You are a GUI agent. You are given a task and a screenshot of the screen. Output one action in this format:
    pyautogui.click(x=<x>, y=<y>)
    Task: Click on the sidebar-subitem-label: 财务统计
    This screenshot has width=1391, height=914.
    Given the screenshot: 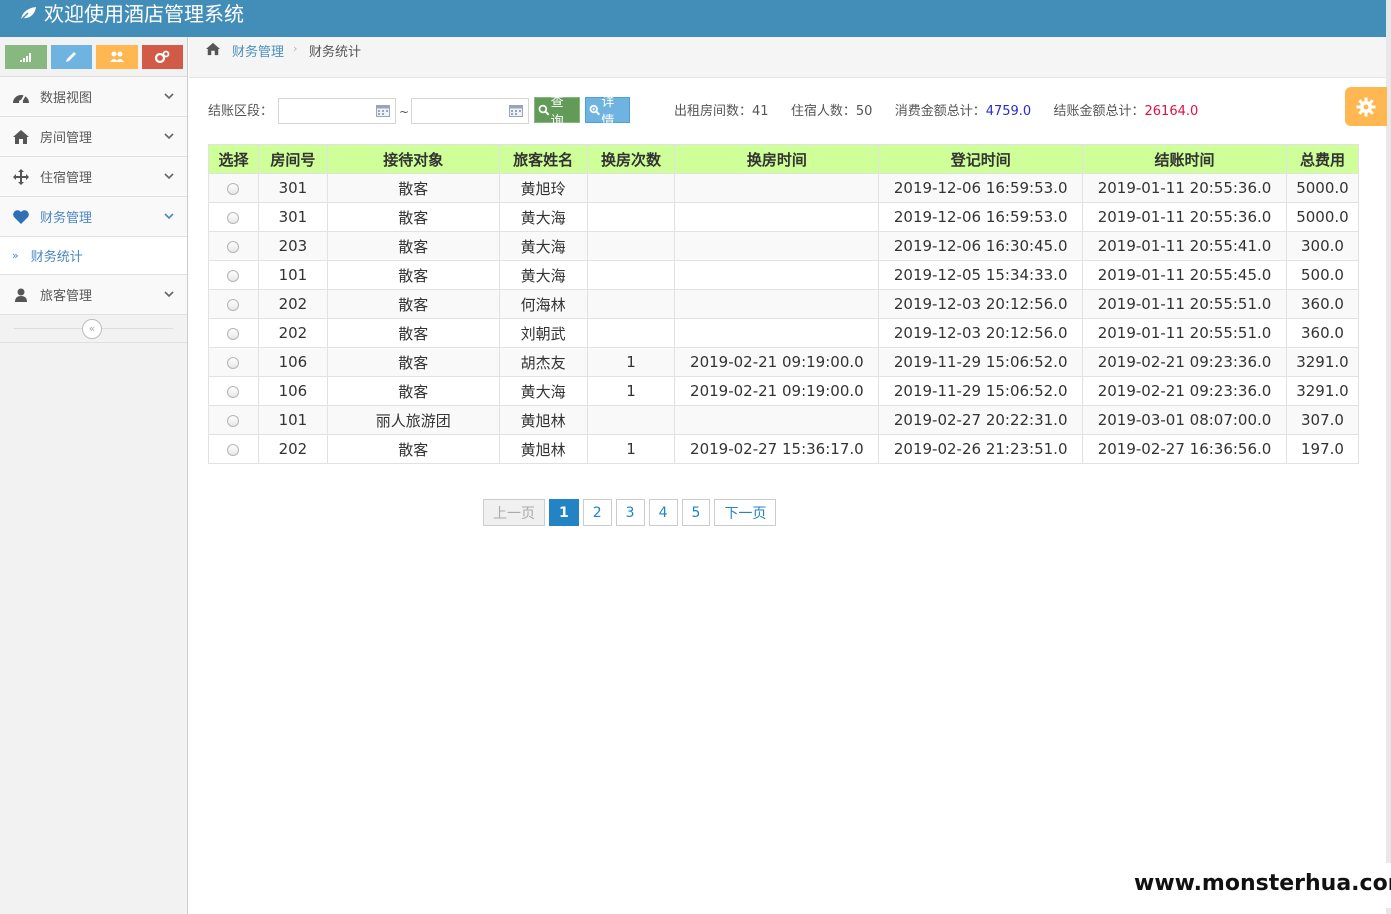 What is the action you would take?
    pyautogui.click(x=56, y=257)
    